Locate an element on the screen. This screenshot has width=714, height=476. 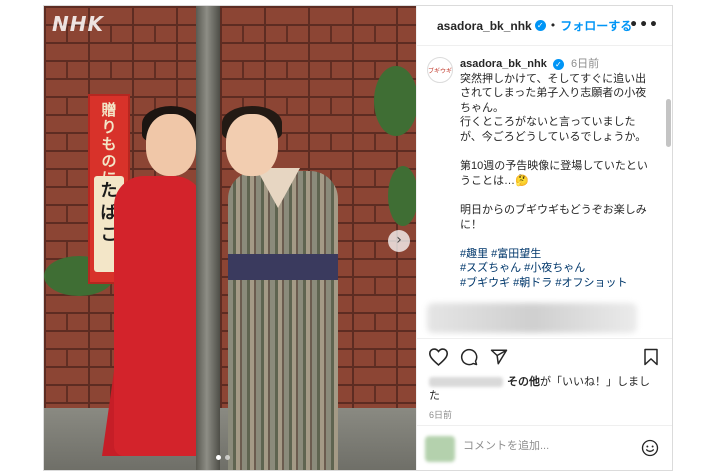
nhk-watermark: NHK is located at coordinates (78, 24).